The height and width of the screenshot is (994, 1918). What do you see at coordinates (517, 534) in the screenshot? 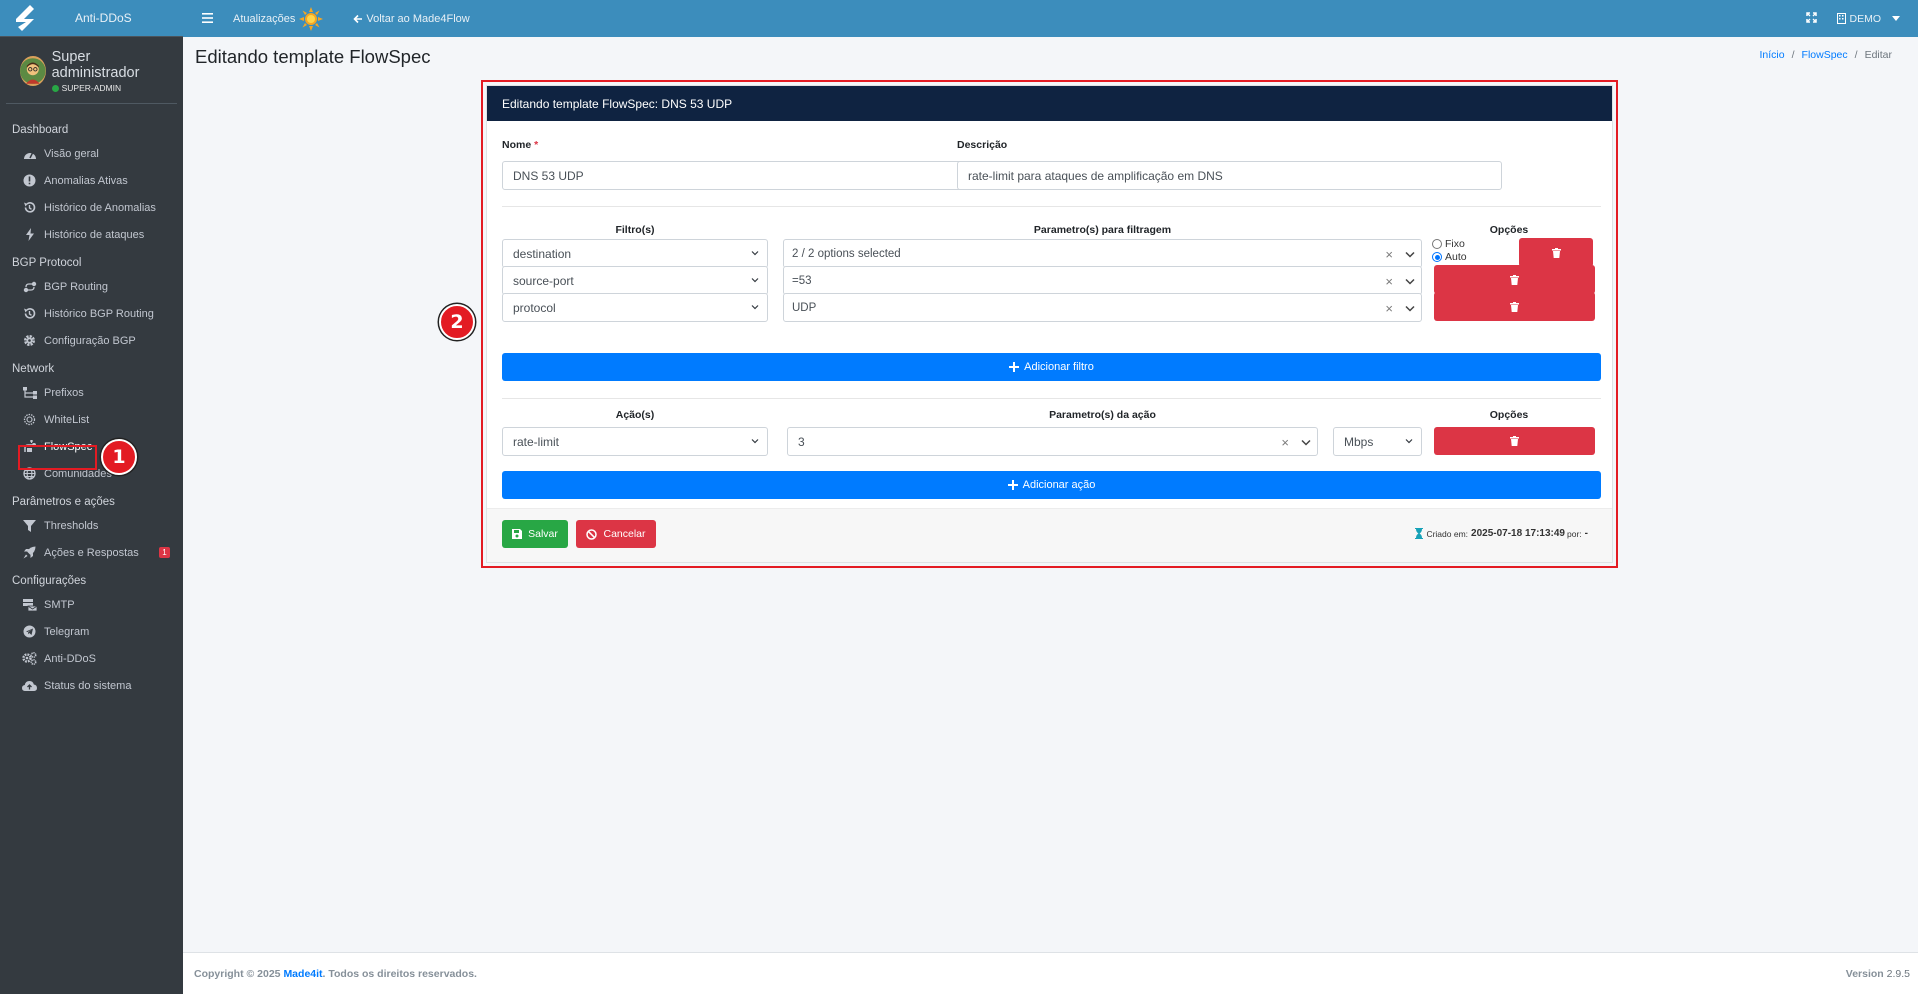
I see `floppy-disk-icon` at bounding box center [517, 534].